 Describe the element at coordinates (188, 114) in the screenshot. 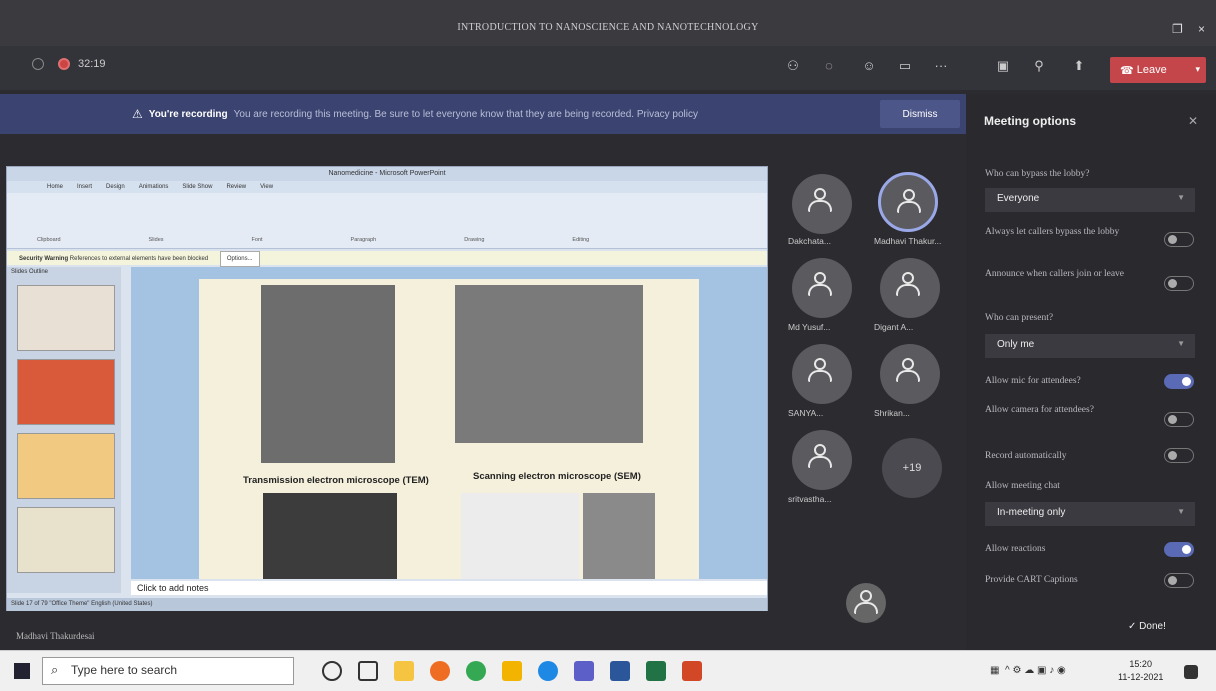

I see `banner-title: You're recording` at that location.